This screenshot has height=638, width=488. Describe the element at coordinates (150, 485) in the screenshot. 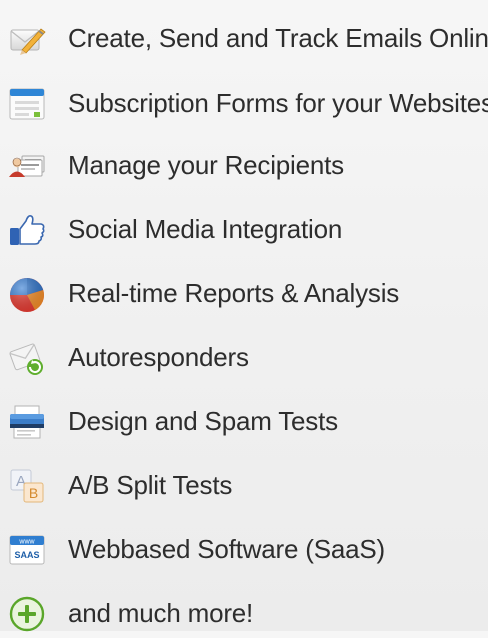

I see `feature-label: A/B Split Tests` at that location.